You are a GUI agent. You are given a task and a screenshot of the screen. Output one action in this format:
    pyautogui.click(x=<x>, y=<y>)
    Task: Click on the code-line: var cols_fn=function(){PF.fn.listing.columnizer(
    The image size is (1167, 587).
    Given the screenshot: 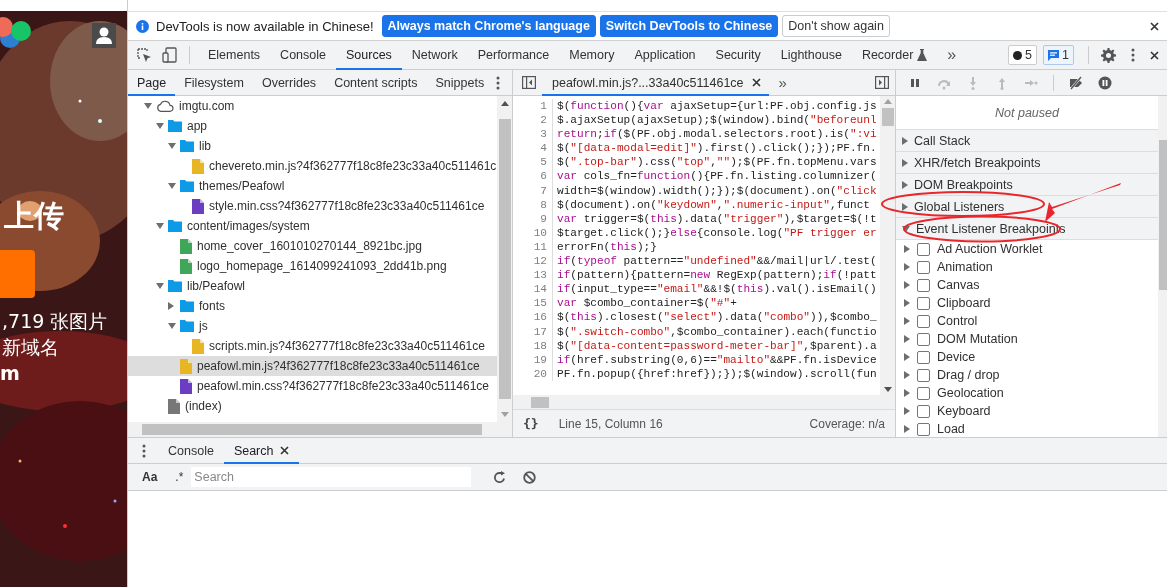 What is the action you would take?
    pyautogui.click(x=717, y=176)
    